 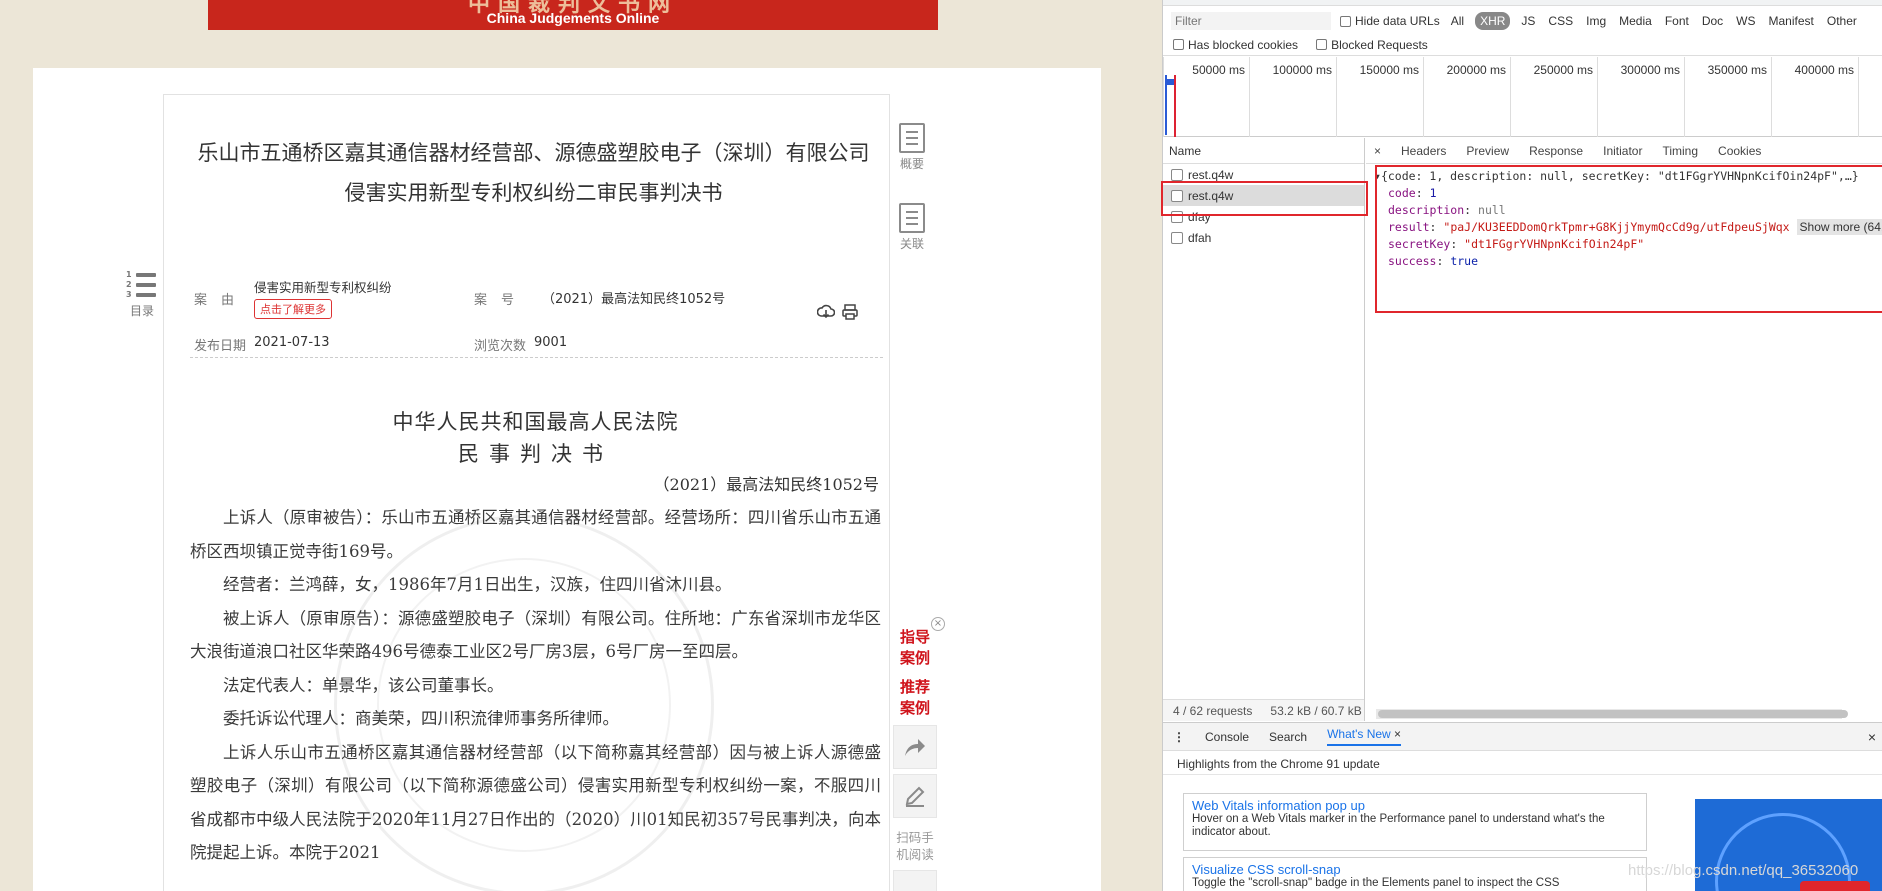 What do you see at coordinates (1466, 97) in the screenshot?
I see `timeline-tick: 200000 ms` at bounding box center [1466, 97].